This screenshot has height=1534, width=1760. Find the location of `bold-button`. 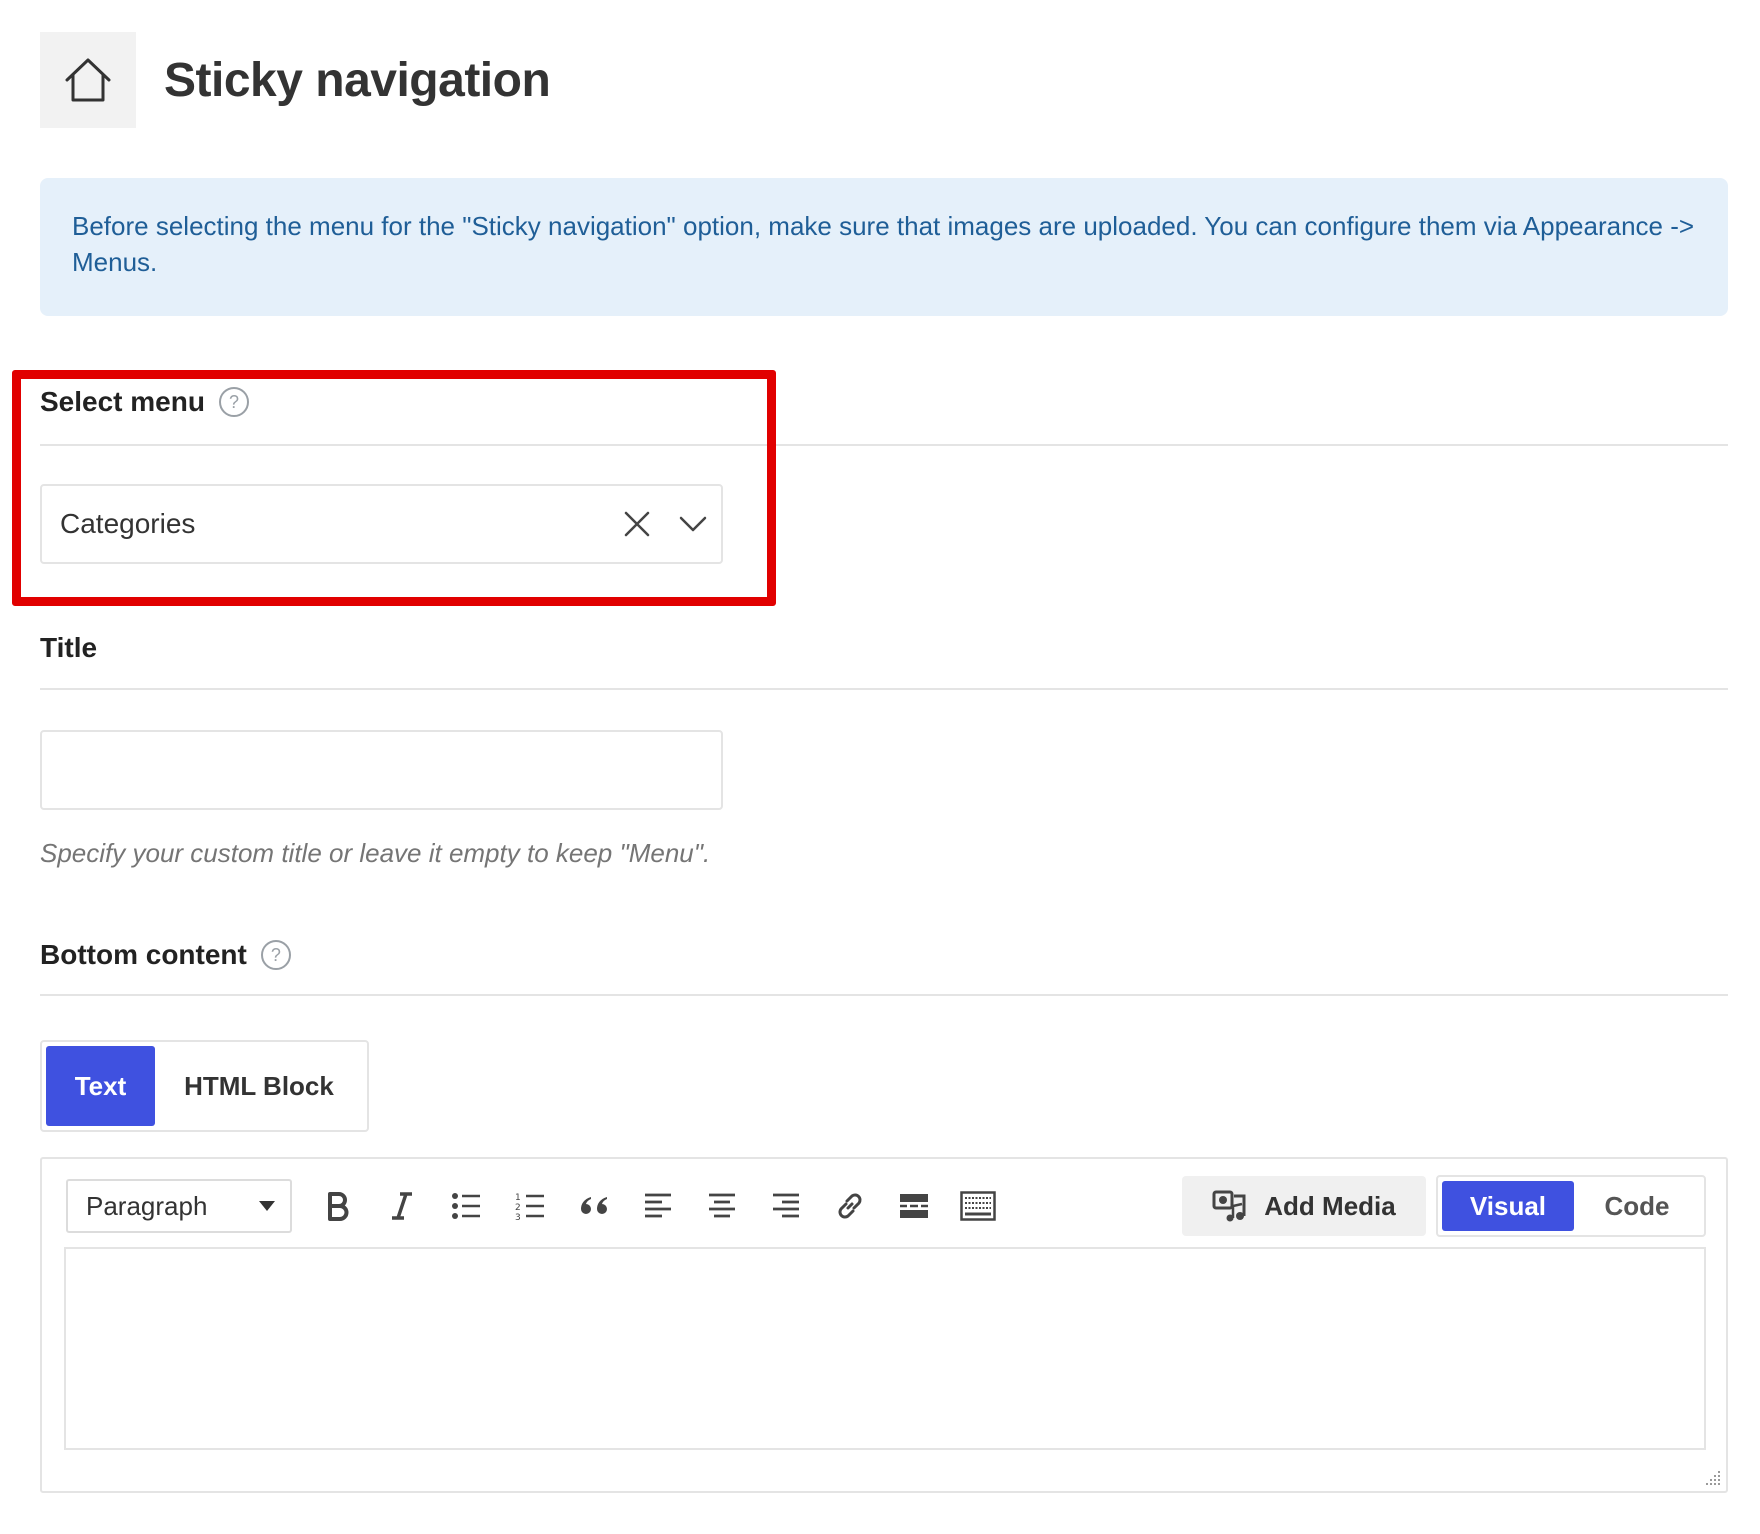

bold-button is located at coordinates (338, 1206).